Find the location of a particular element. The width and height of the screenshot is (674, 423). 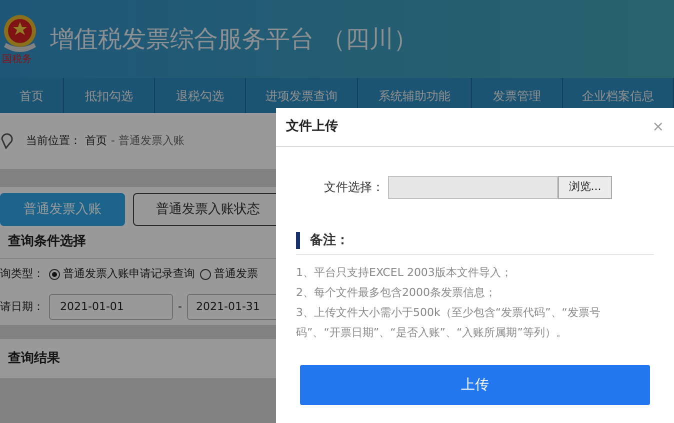

field-label: 文件选择： is located at coordinates (354, 187).